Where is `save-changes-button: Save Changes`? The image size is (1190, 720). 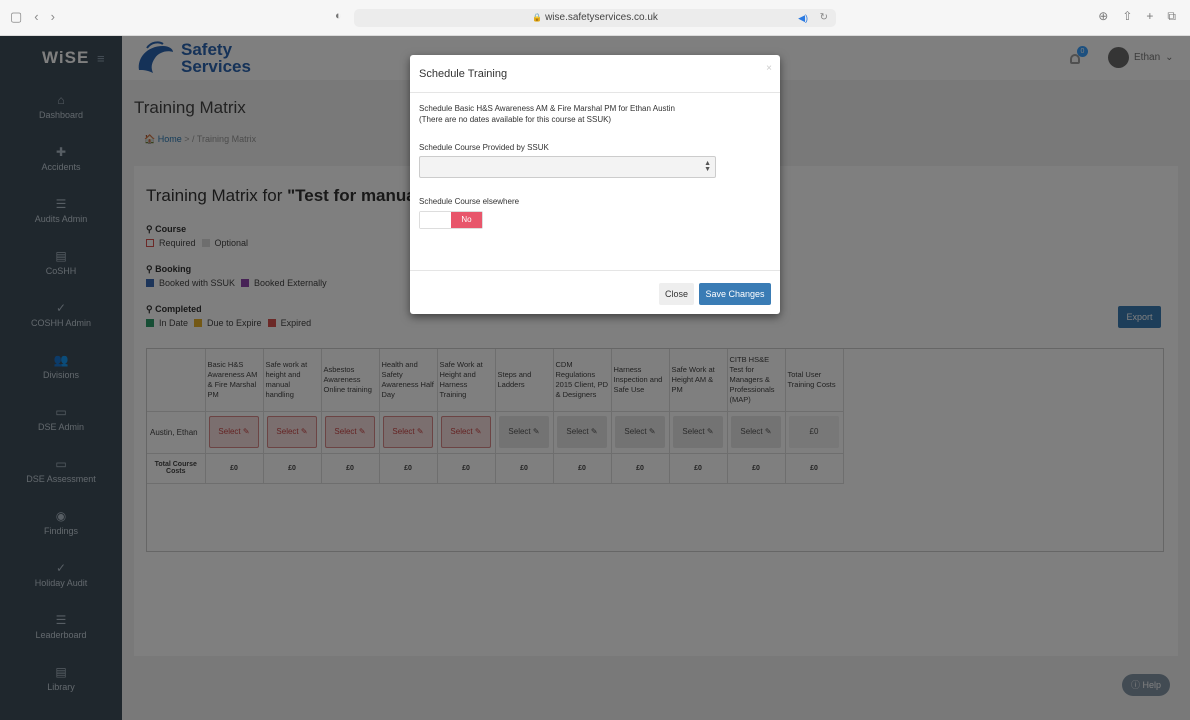 save-changes-button: Save Changes is located at coordinates (735, 294).